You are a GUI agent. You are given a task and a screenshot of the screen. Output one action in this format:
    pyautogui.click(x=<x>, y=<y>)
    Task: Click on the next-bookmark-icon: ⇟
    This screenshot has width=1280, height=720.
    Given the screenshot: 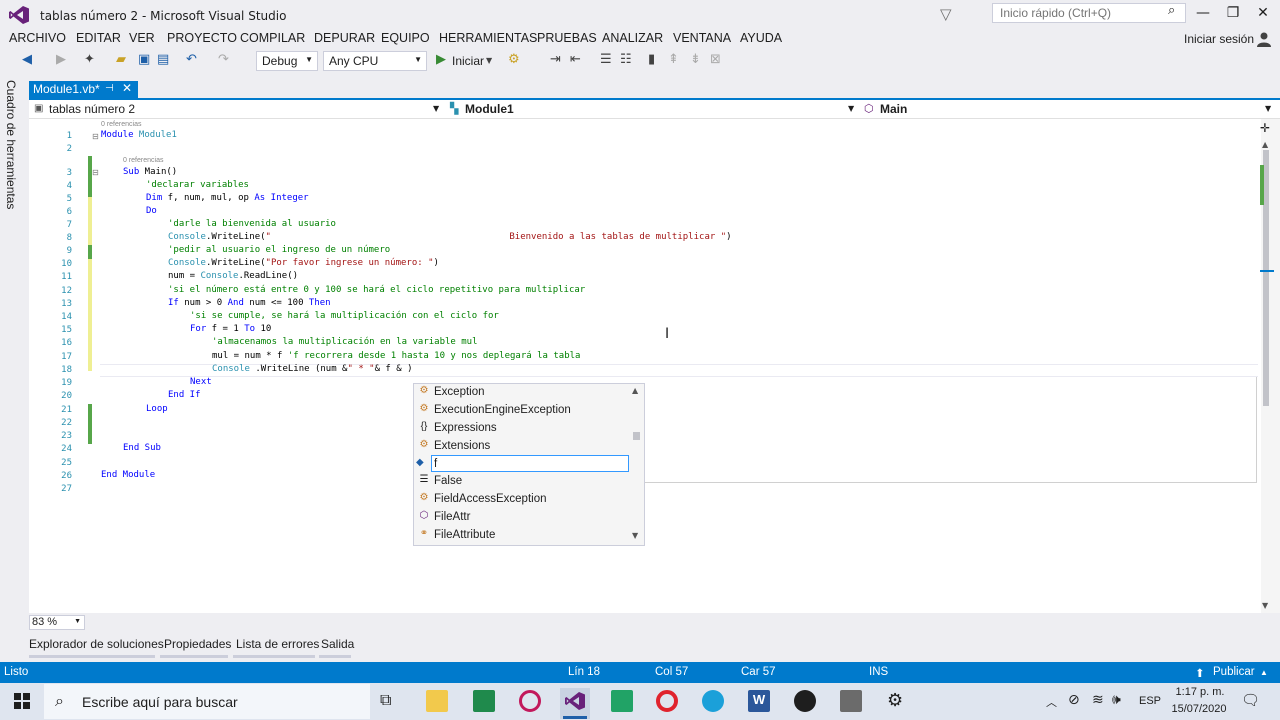 What is the action you would take?
    pyautogui.click(x=695, y=59)
    